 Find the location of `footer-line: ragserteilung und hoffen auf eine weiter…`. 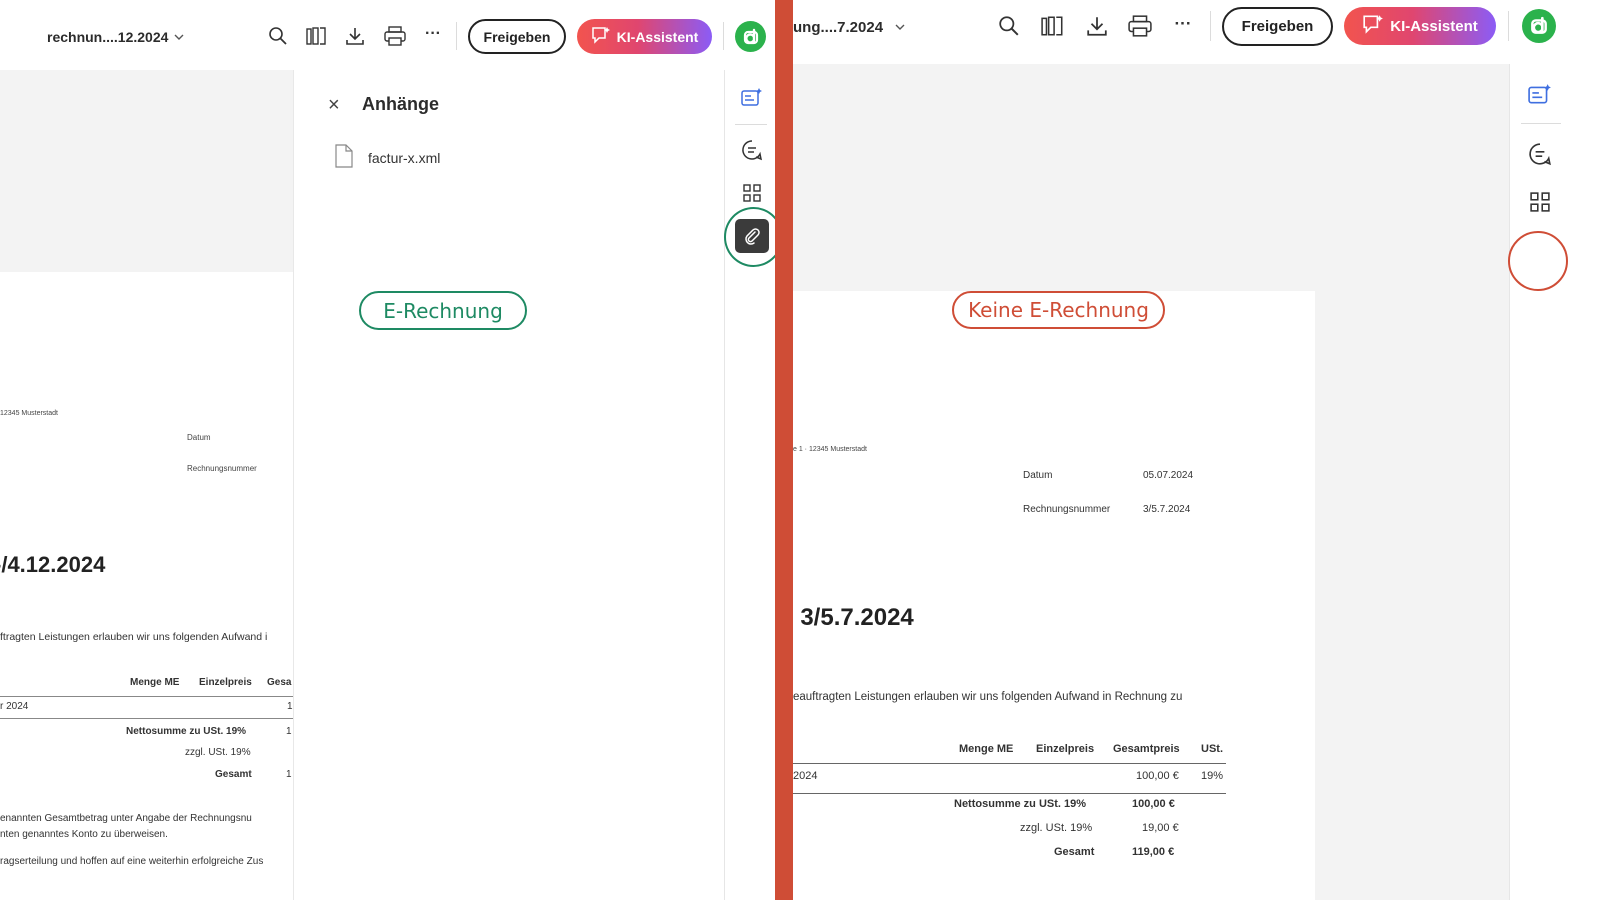

footer-line: ragserteilung und hoffen auf eine weiter… is located at coordinates (132, 861).